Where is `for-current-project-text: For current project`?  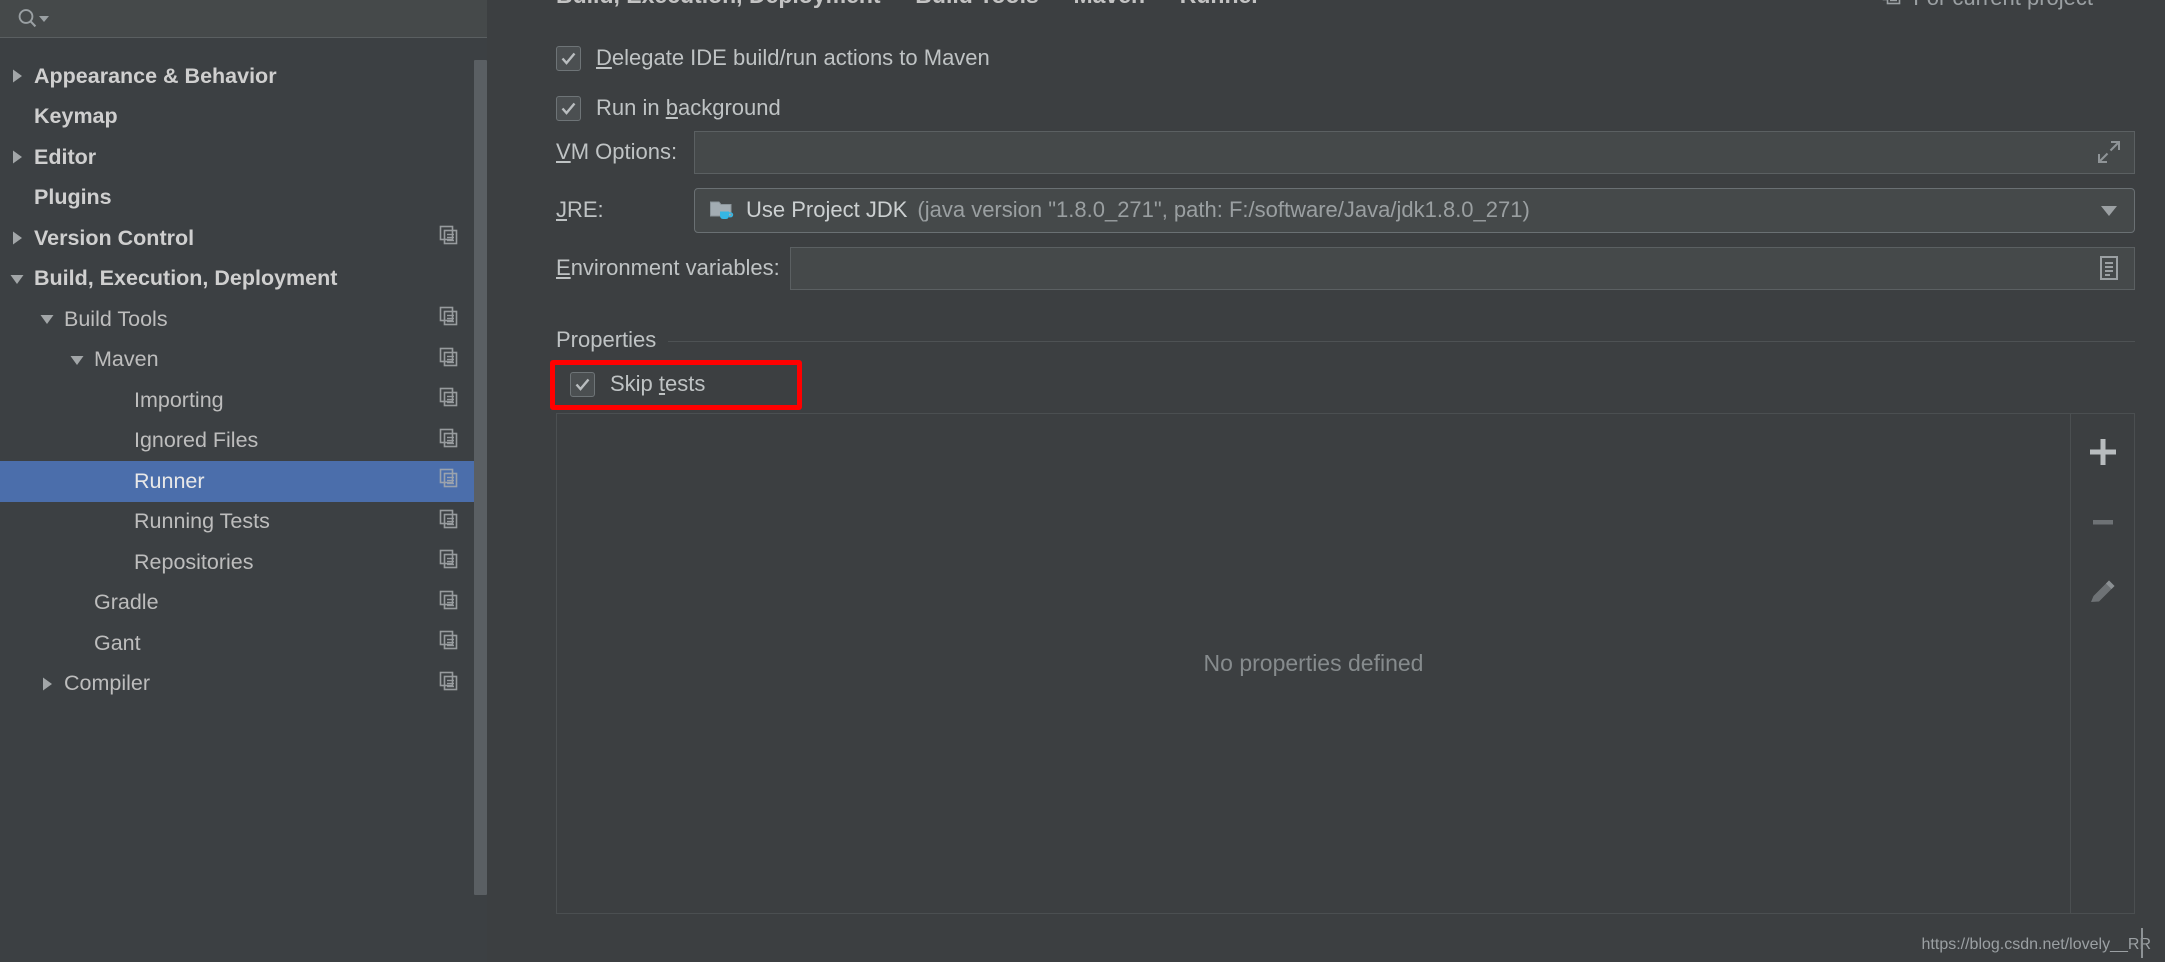 for-current-project-text: For current project is located at coordinates (2003, 5).